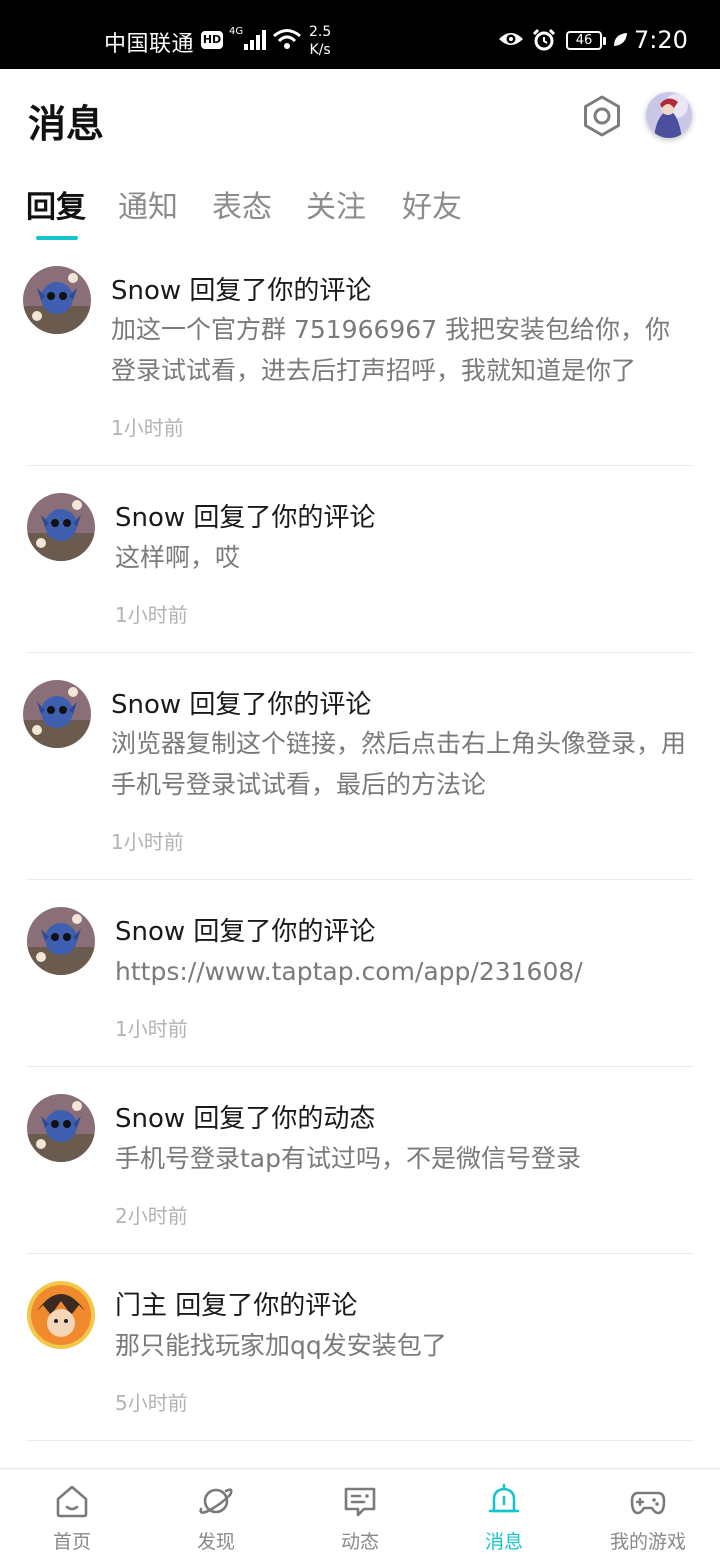 The width and height of the screenshot is (720, 1560). Describe the element at coordinates (256, 39) in the screenshot. I see `signal-icon` at that location.